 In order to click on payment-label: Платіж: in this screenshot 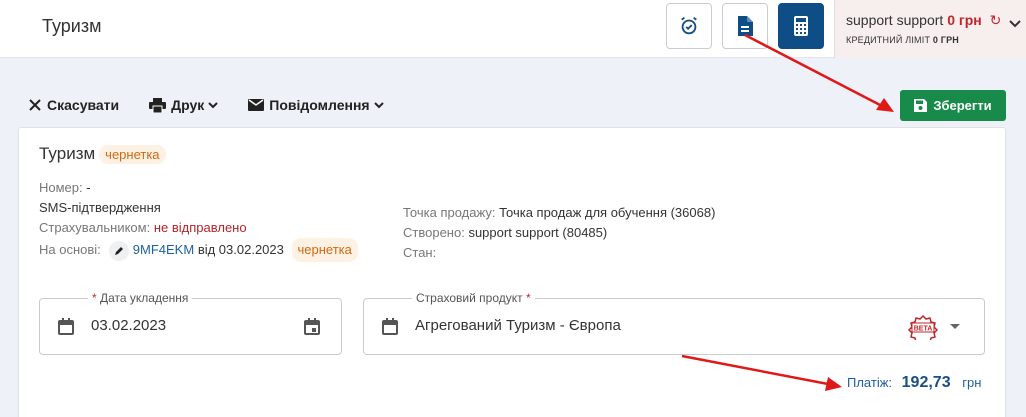, I will do `click(870, 382)`.